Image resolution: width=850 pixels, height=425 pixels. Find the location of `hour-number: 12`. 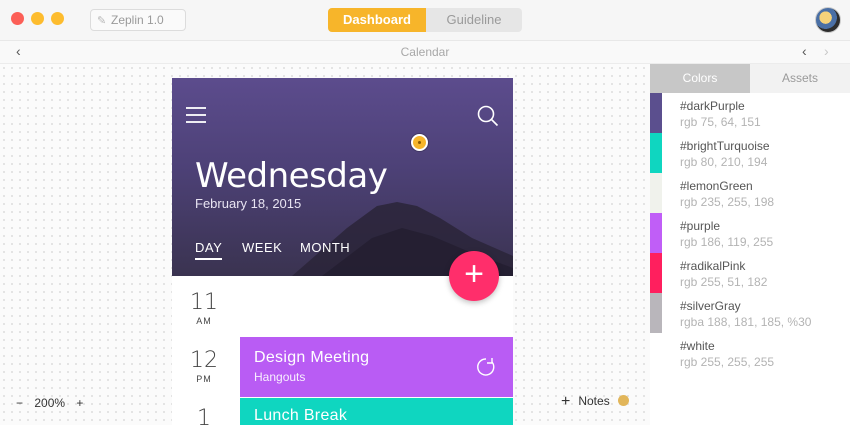

hour-number: 12 is located at coordinates (204, 360).